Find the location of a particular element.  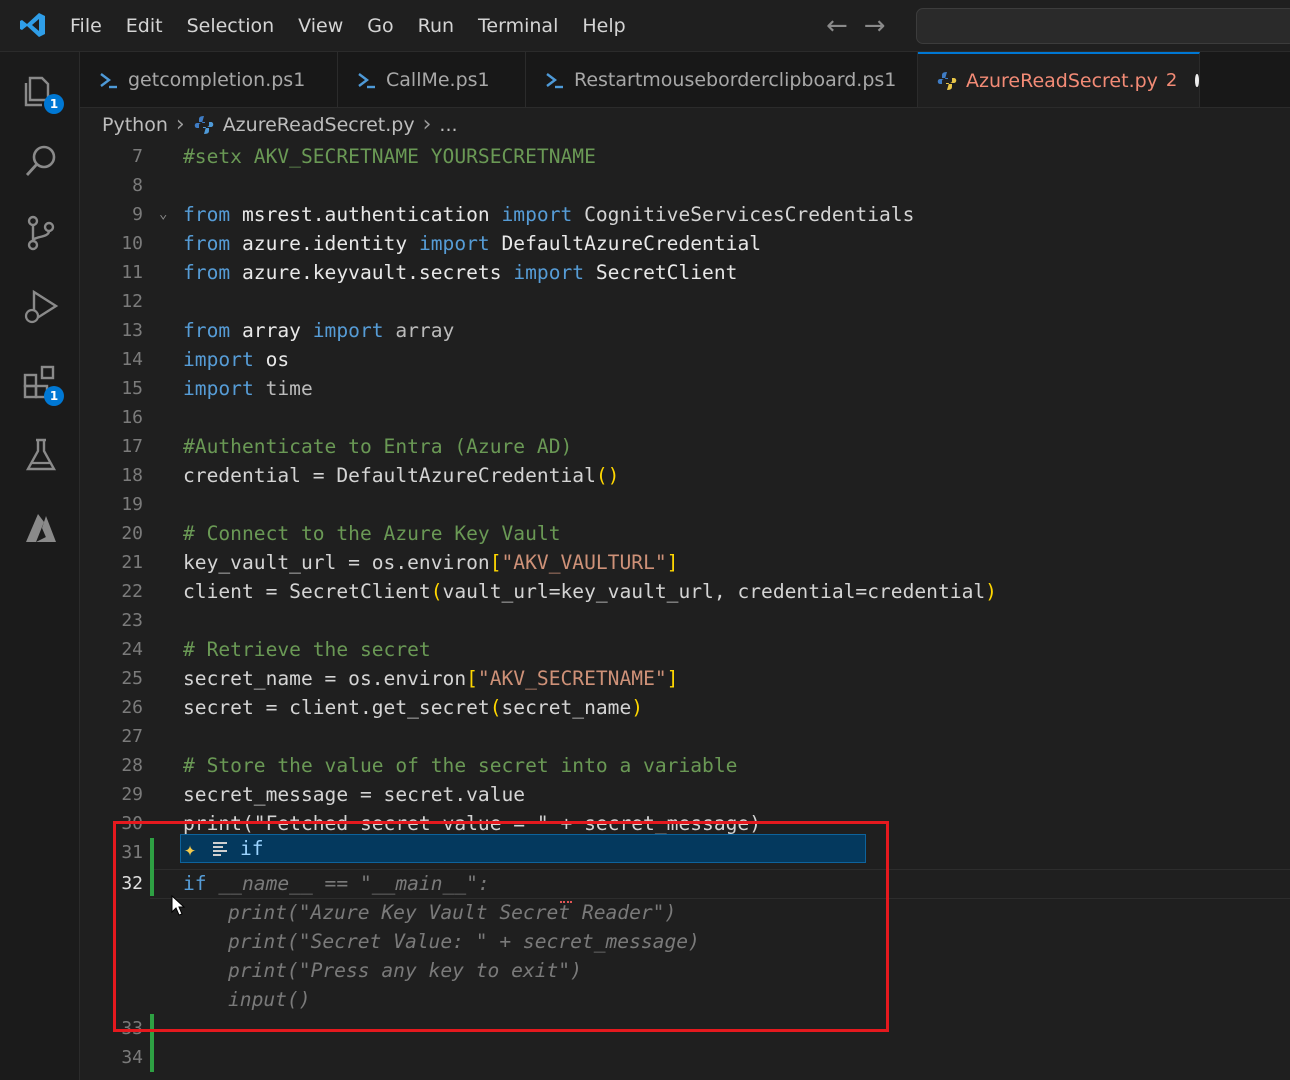

line-number: 32 is located at coordinates (132, 883).